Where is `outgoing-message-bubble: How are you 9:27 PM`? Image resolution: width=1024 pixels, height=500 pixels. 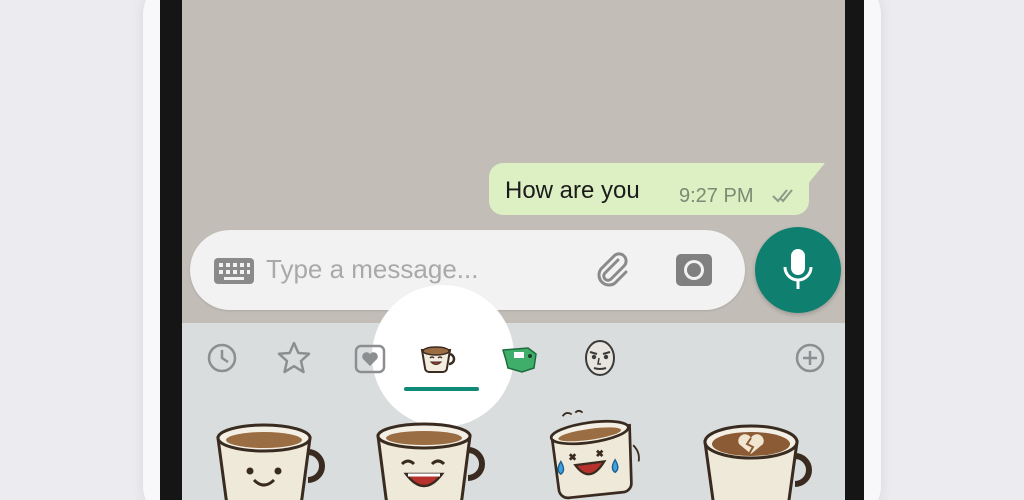 outgoing-message-bubble: How are you 9:27 PM is located at coordinates (649, 189).